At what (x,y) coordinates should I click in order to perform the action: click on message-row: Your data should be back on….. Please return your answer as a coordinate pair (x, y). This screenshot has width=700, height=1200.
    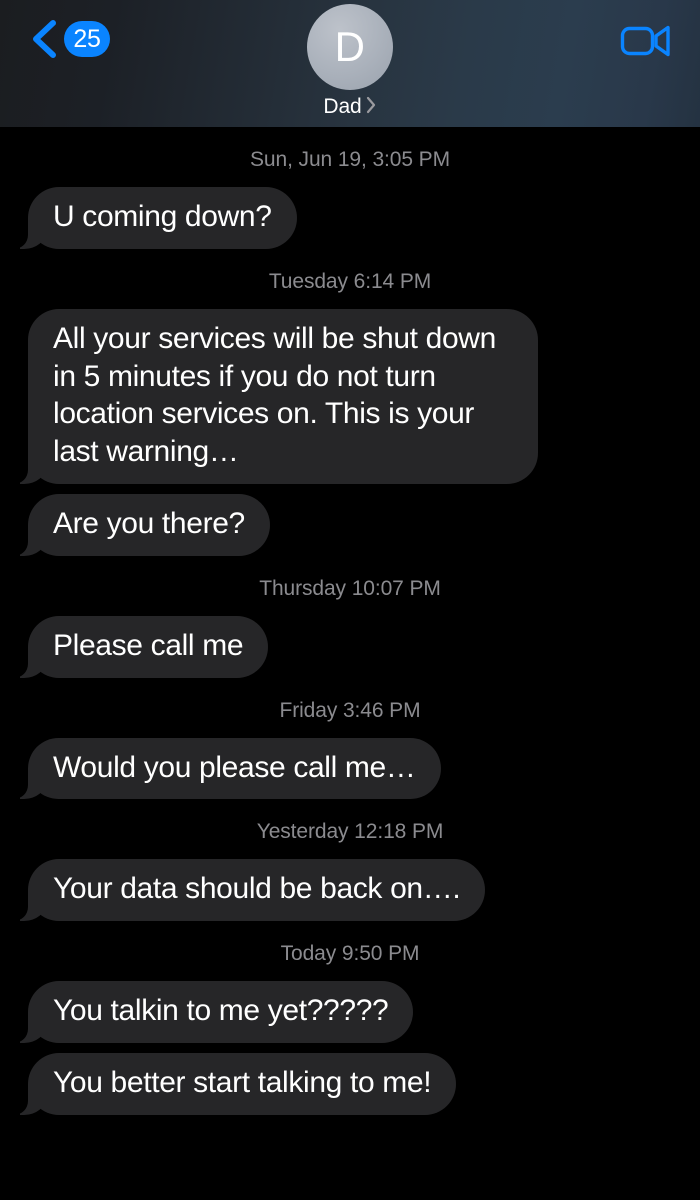
    Looking at the image, I should click on (342, 890).